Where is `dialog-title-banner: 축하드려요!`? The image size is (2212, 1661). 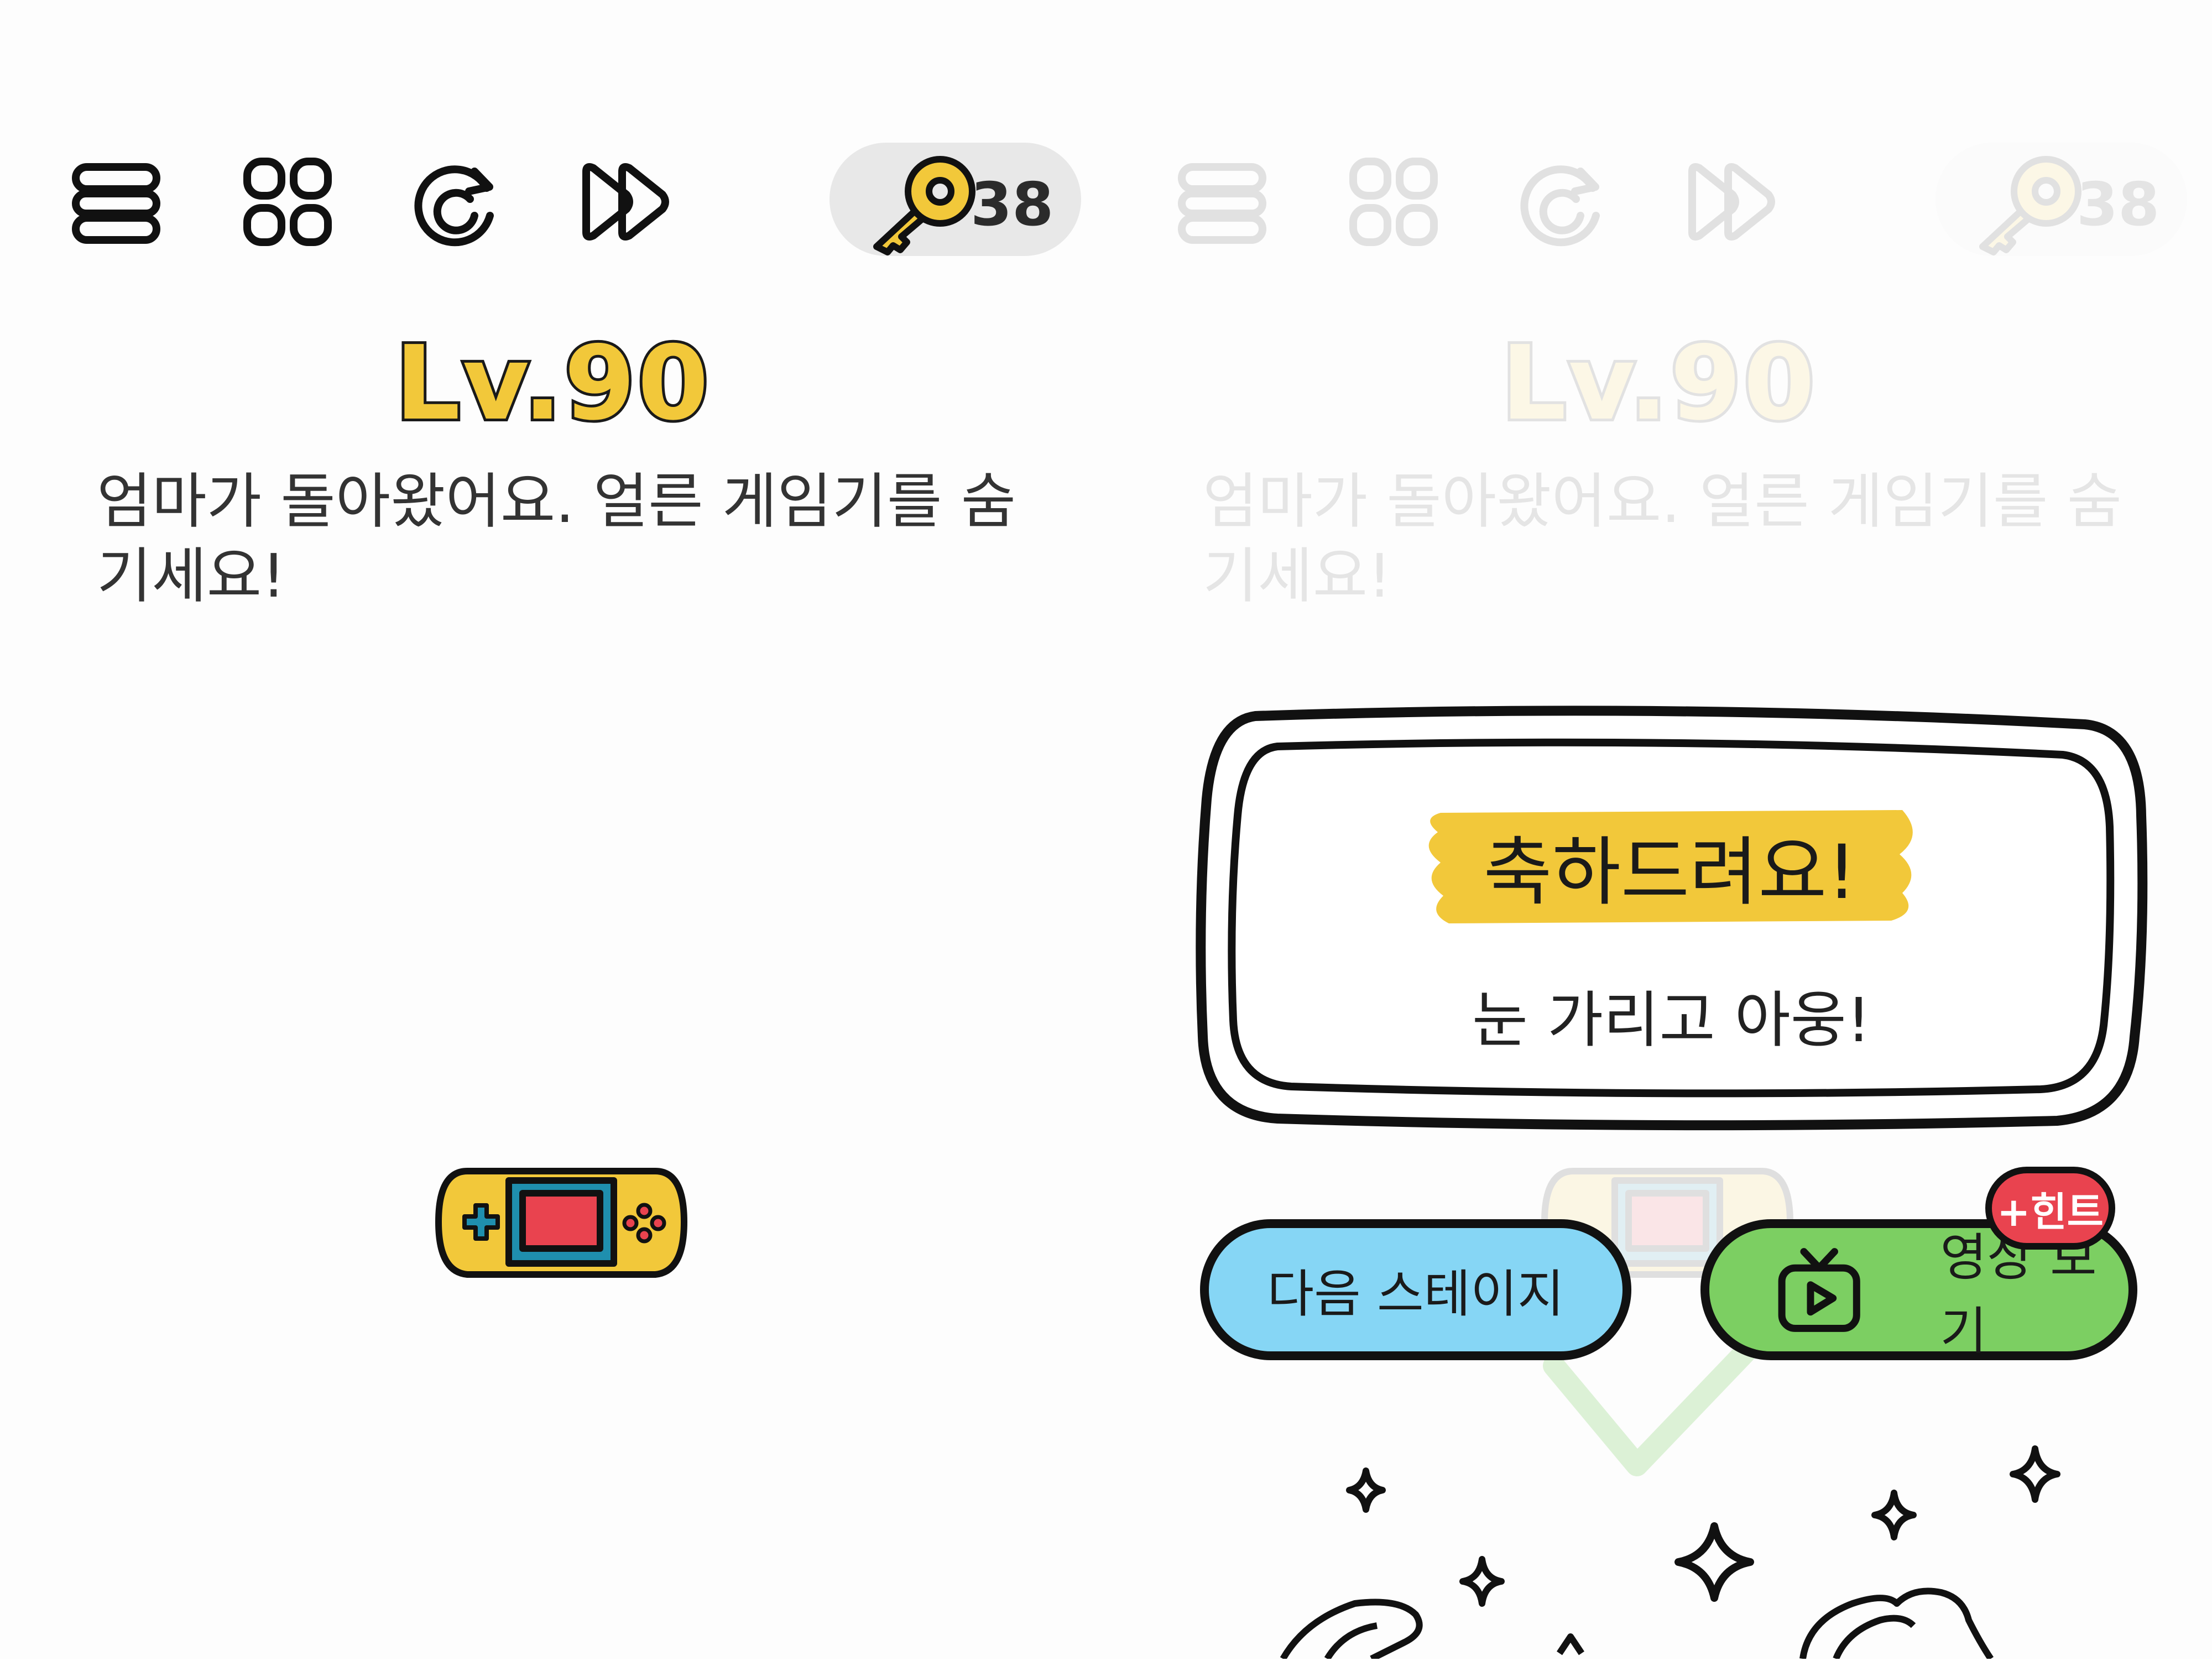
dialog-title-banner: 축하드려요! is located at coordinates (1670, 865).